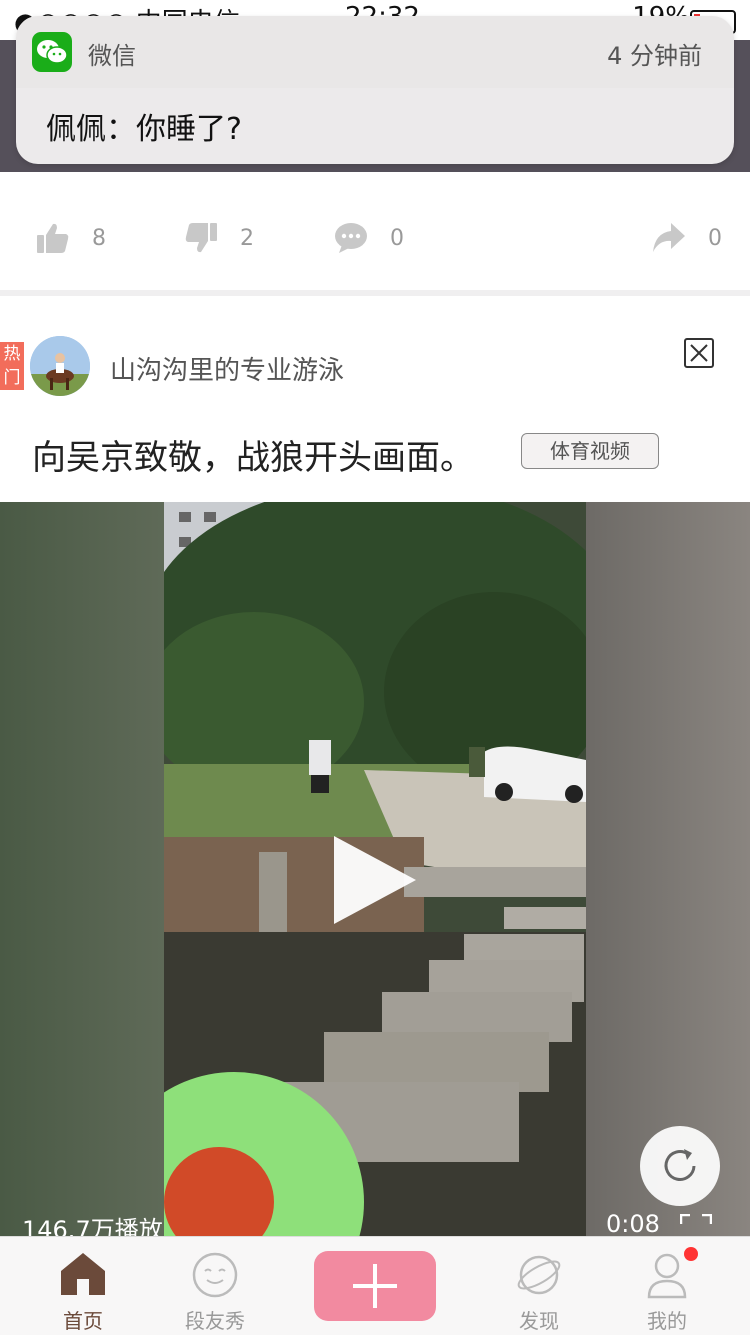 The image size is (750, 1335). I want to click on wechat-icon, so click(52, 52).